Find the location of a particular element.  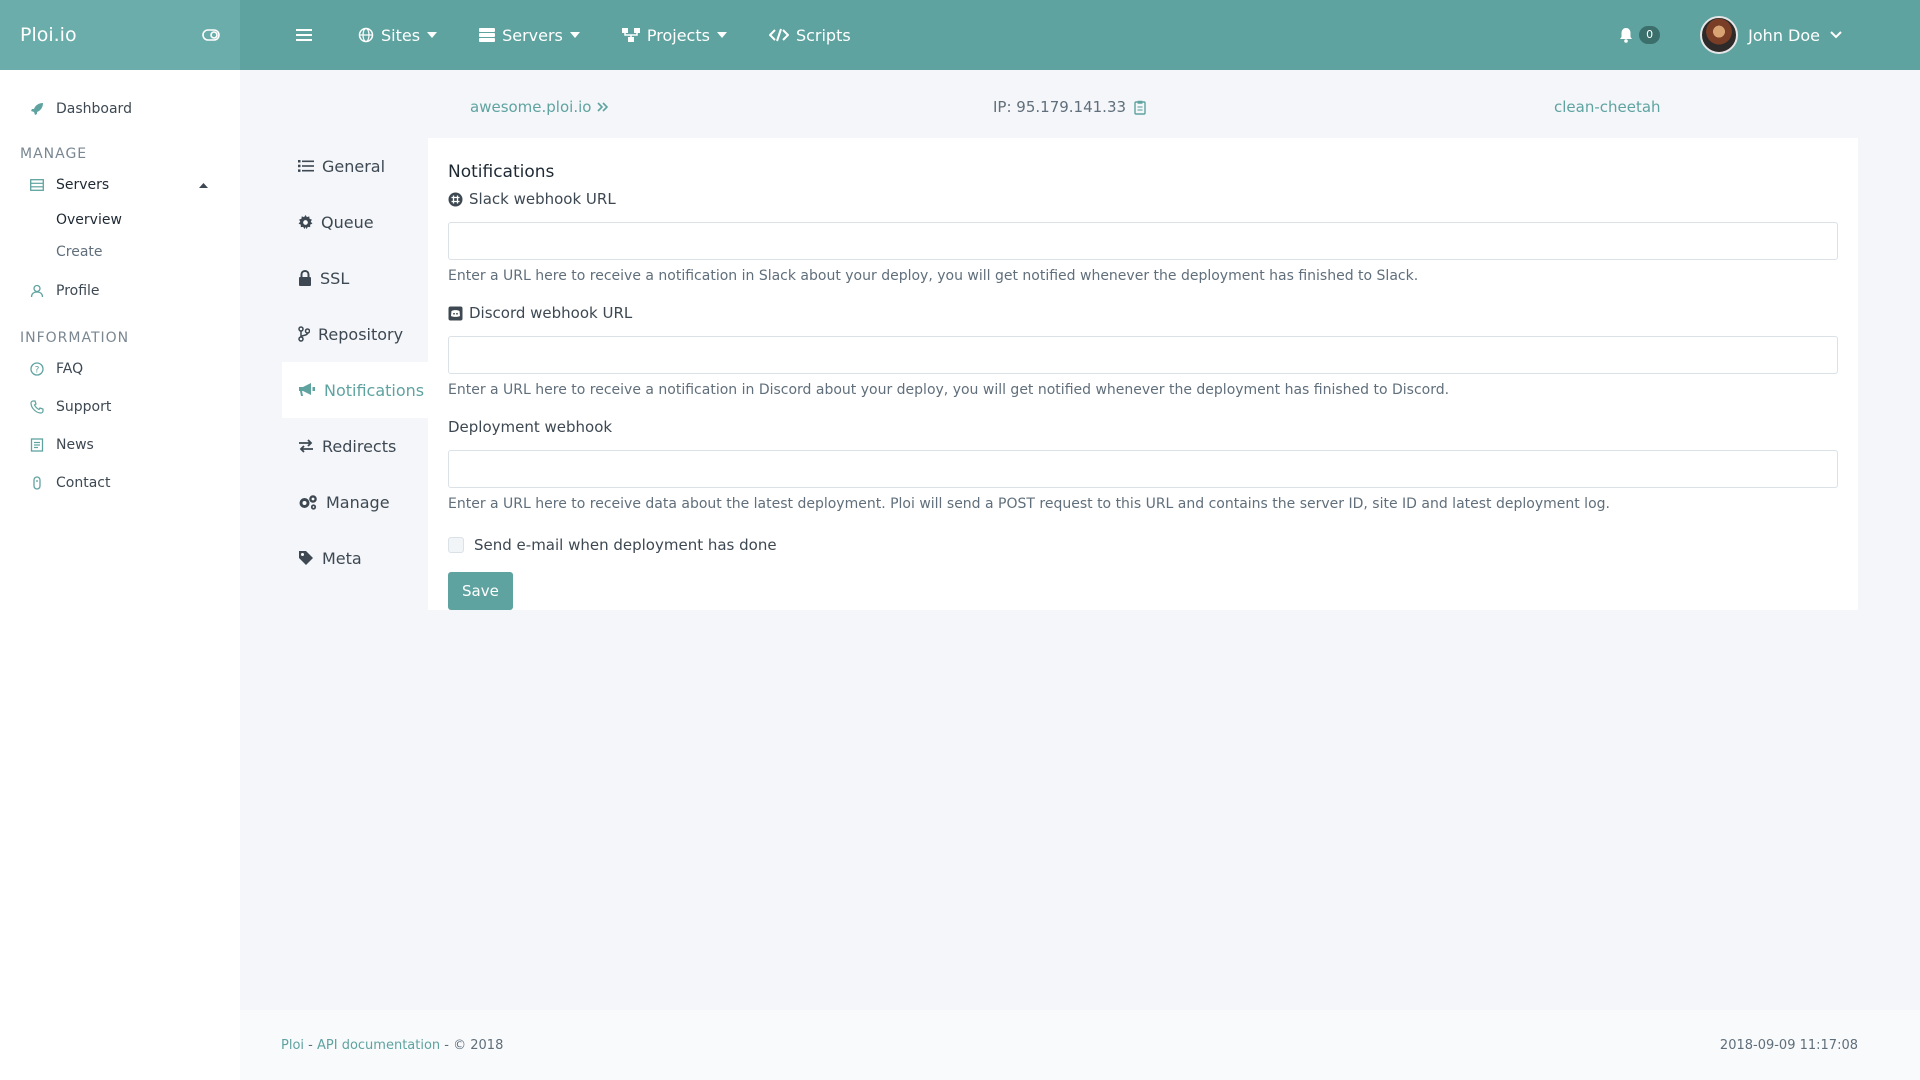

email-notification-checkbox is located at coordinates (456, 545).